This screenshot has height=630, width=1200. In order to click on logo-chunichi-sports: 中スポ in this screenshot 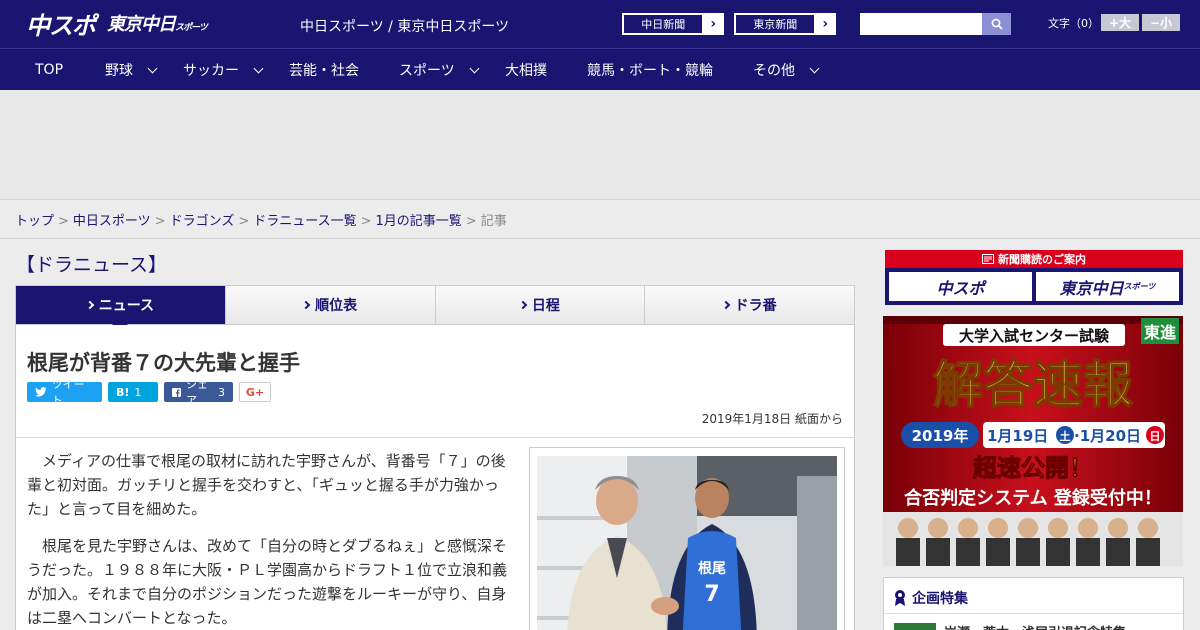, I will do `click(61, 23)`.